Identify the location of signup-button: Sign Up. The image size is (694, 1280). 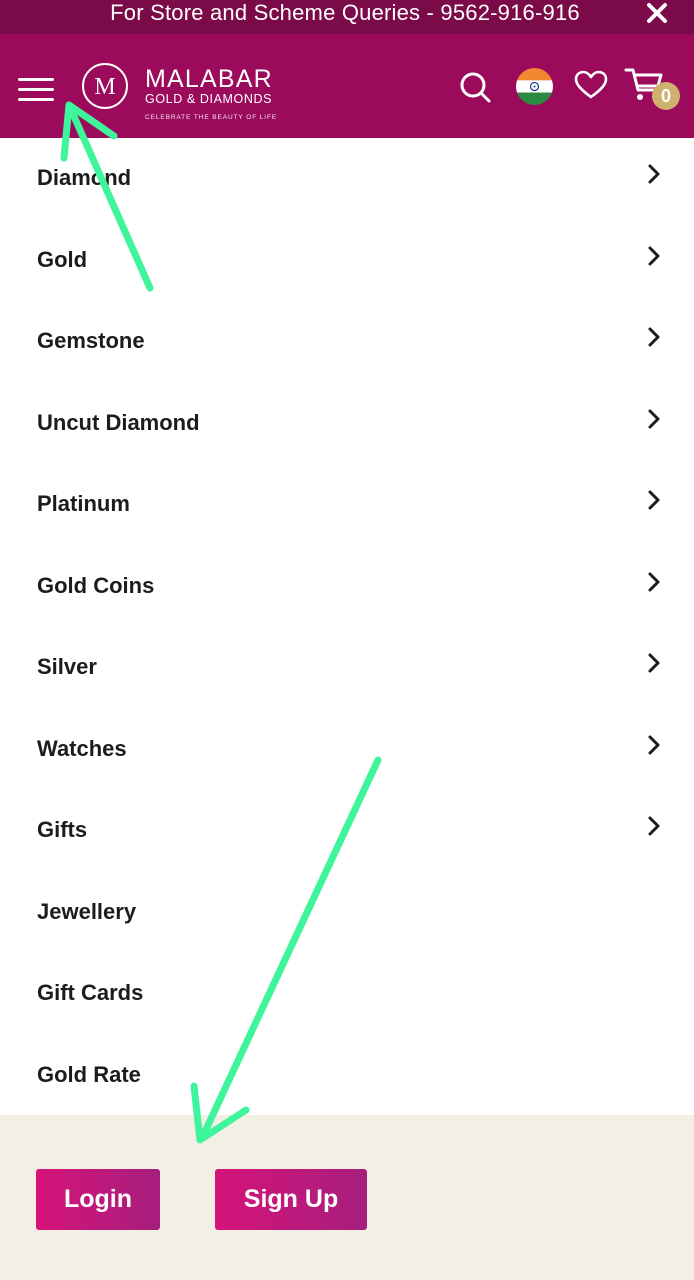
(291, 1199).